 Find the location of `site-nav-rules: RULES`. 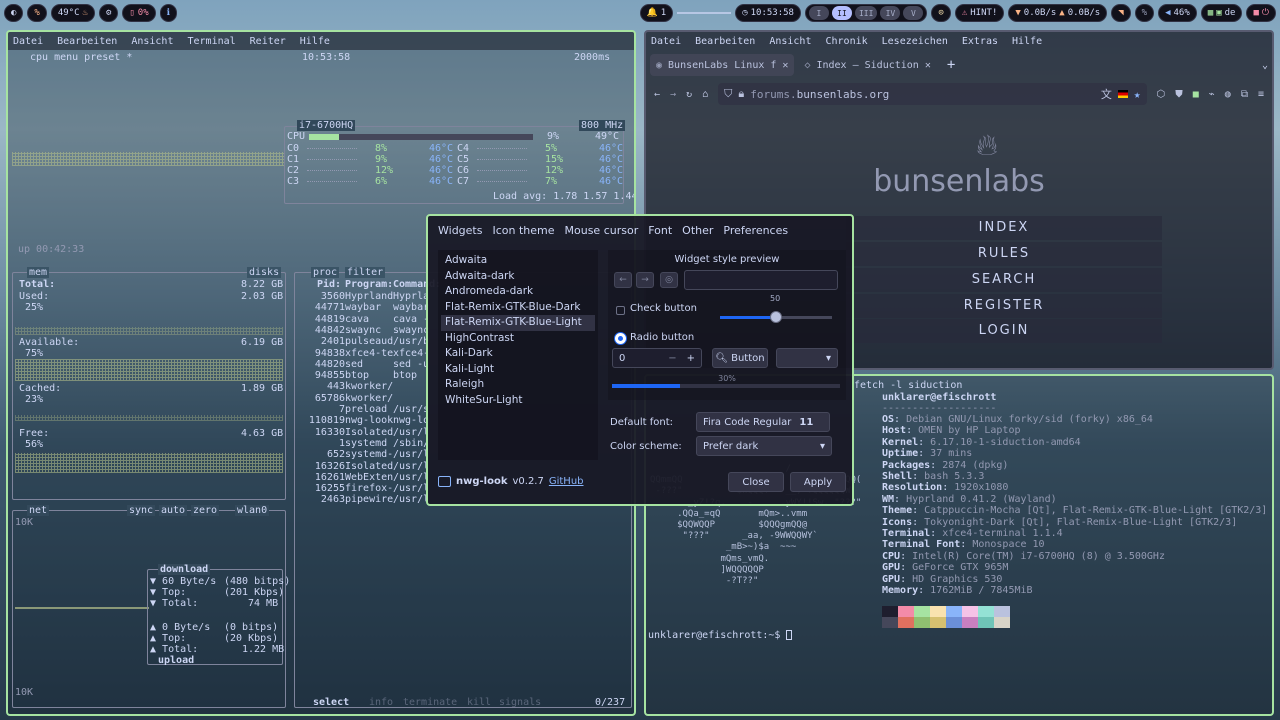

site-nav-rules: RULES is located at coordinates (1004, 254).